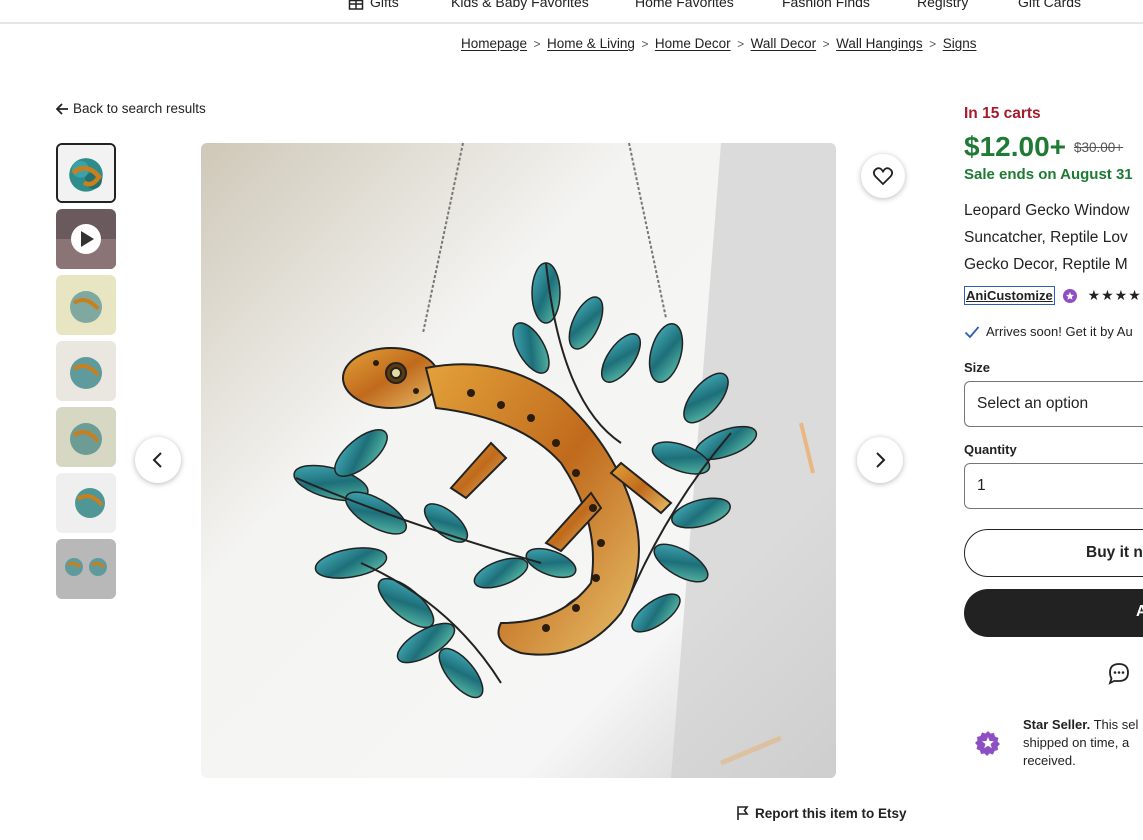 This screenshot has width=1143, height=840. What do you see at coordinates (1059, 331) in the screenshot?
I see `arrival-text: Arrives soon! Get it by Au` at bounding box center [1059, 331].